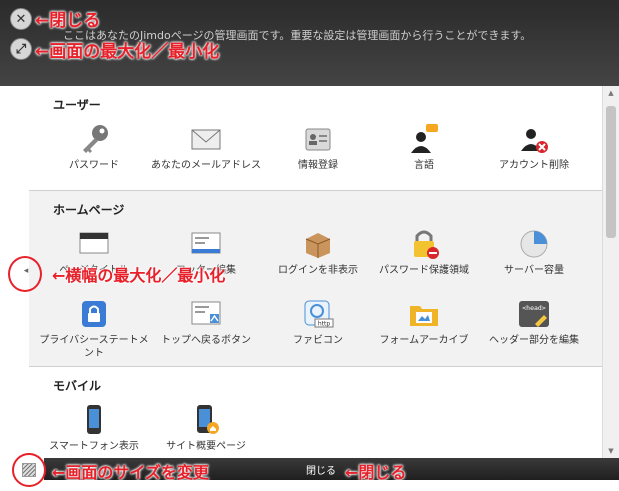  Describe the element at coordinates (534, 340) in the screenshot. I see `edit-header-label: ヘッダー部分を編集` at that location.